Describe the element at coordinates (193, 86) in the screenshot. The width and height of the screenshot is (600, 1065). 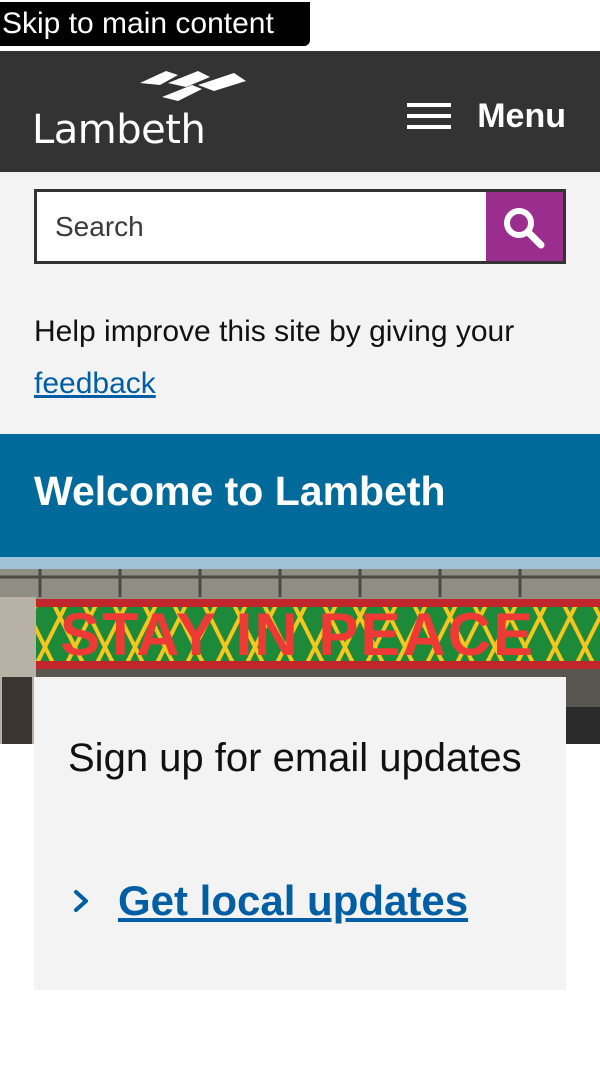
I see `logo-wave-icon` at that location.